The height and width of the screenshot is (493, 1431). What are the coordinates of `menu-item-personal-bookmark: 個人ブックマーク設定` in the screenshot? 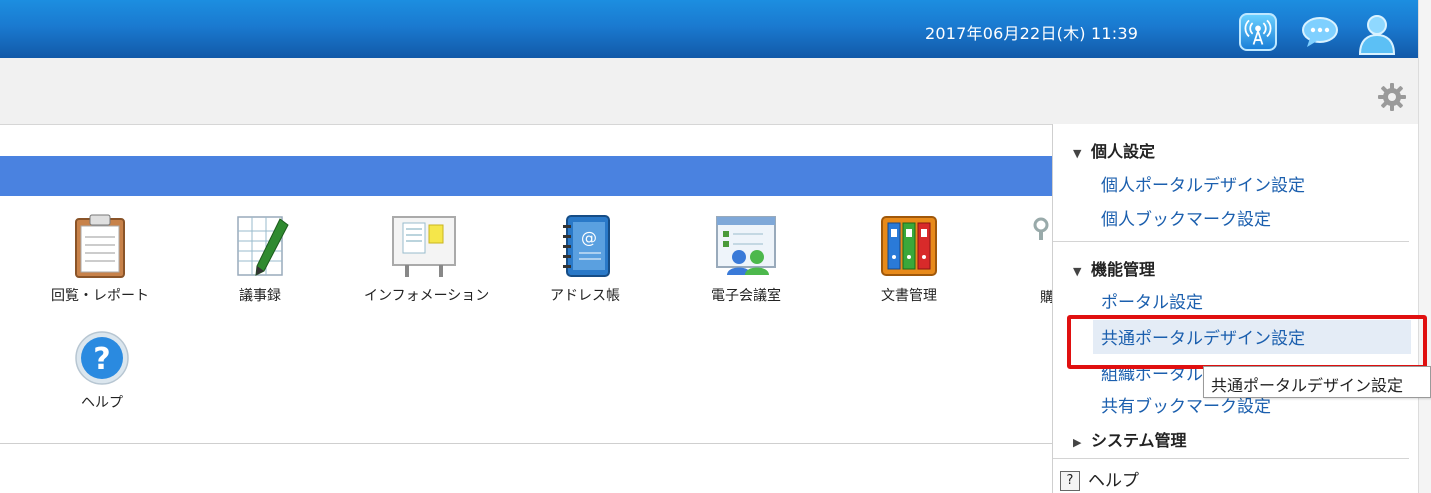 It's located at (1186, 217).